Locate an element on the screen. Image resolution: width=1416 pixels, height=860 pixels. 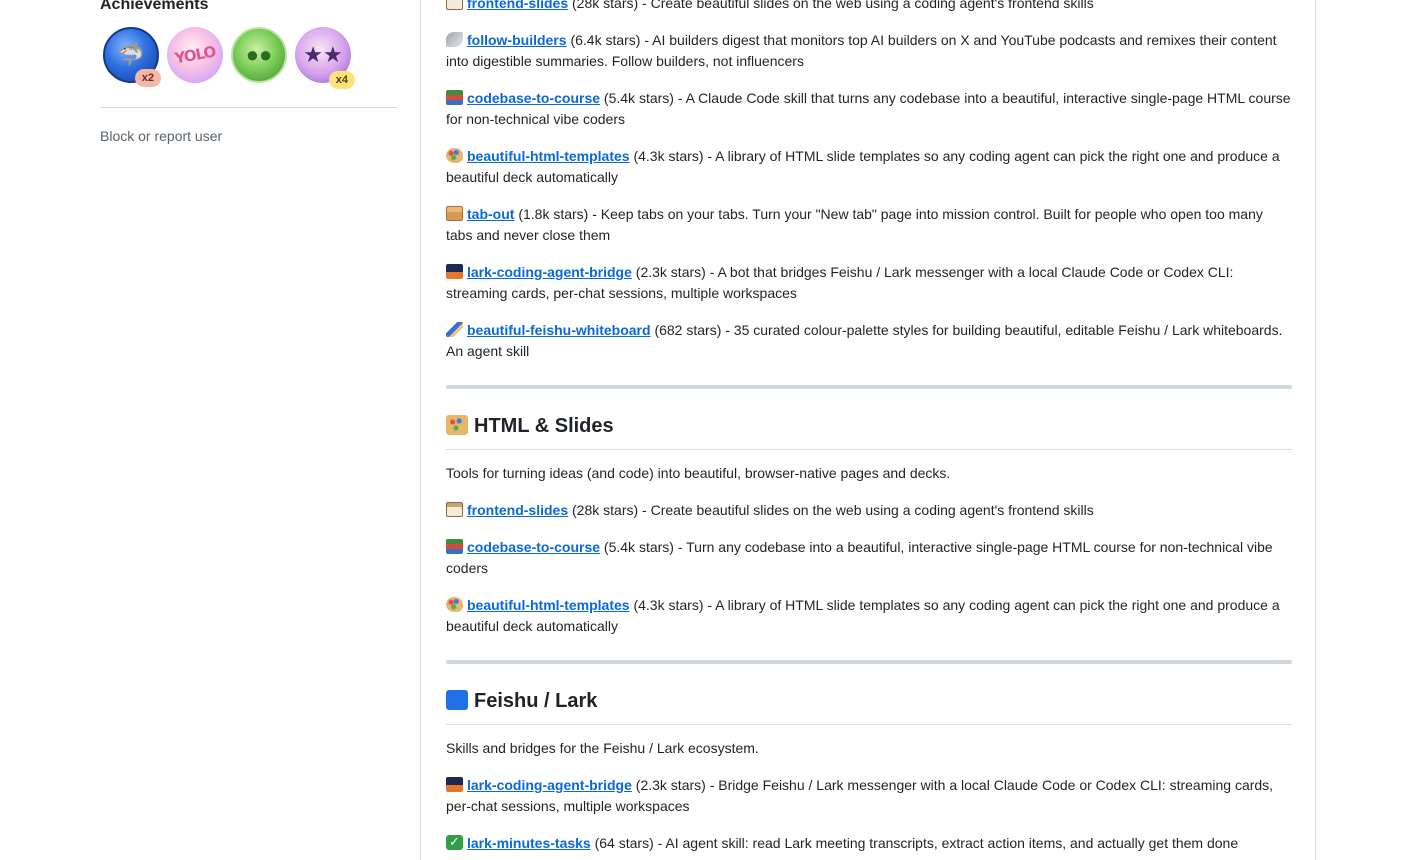
starstruck-badge-icon: ★★ x4 is located at coordinates (325, 58).